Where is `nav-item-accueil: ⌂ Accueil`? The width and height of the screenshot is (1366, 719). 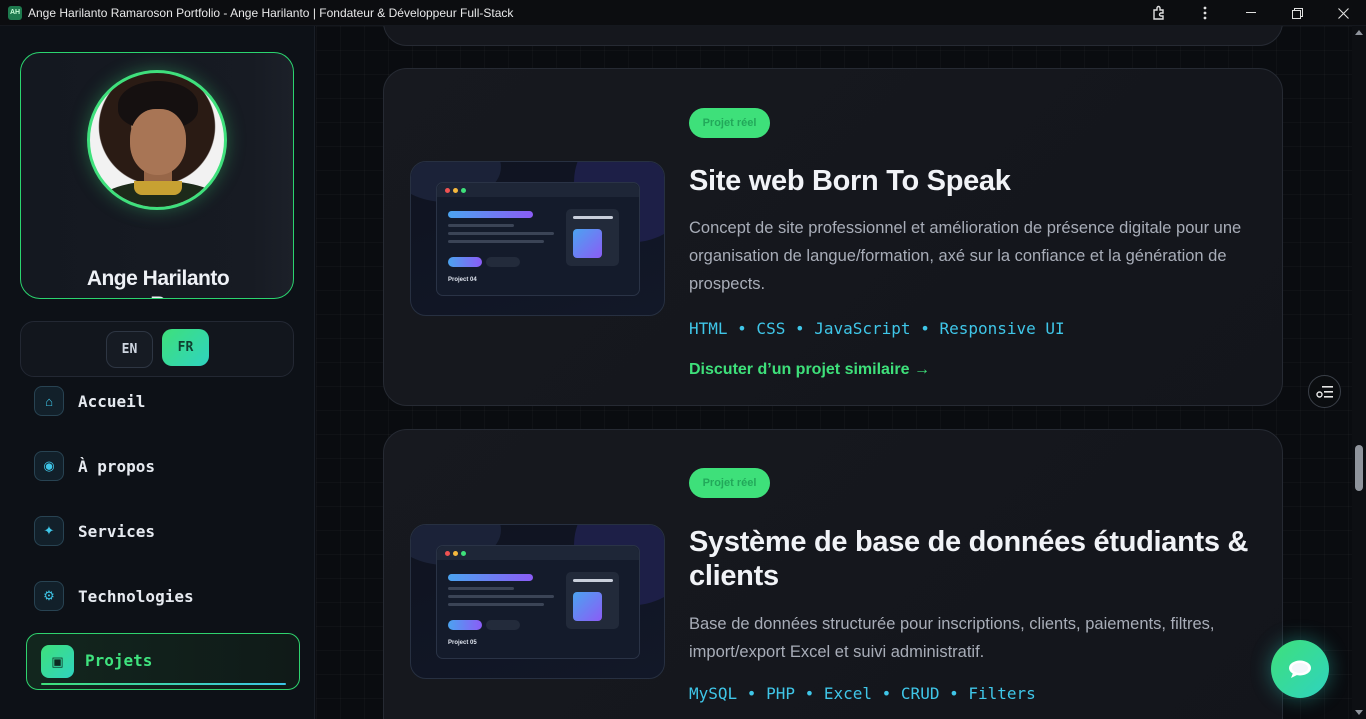
nav-item-accueil: ⌂ Accueil is located at coordinates (164, 401).